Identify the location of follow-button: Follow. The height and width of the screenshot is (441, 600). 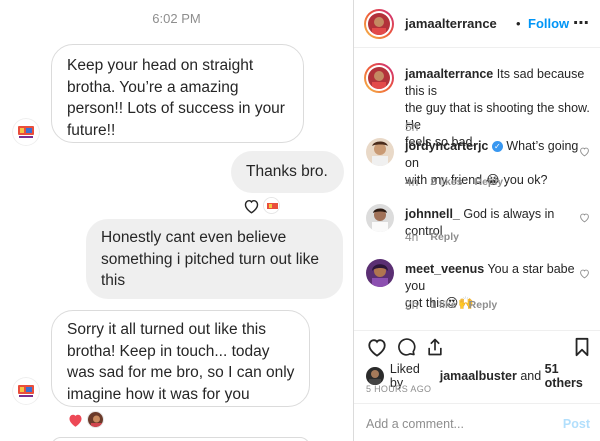
(548, 23).